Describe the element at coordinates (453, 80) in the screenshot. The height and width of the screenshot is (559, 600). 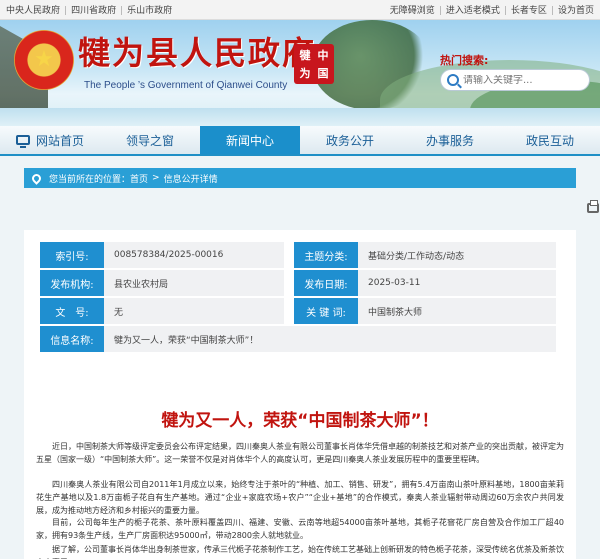
I see `search-icon` at that location.